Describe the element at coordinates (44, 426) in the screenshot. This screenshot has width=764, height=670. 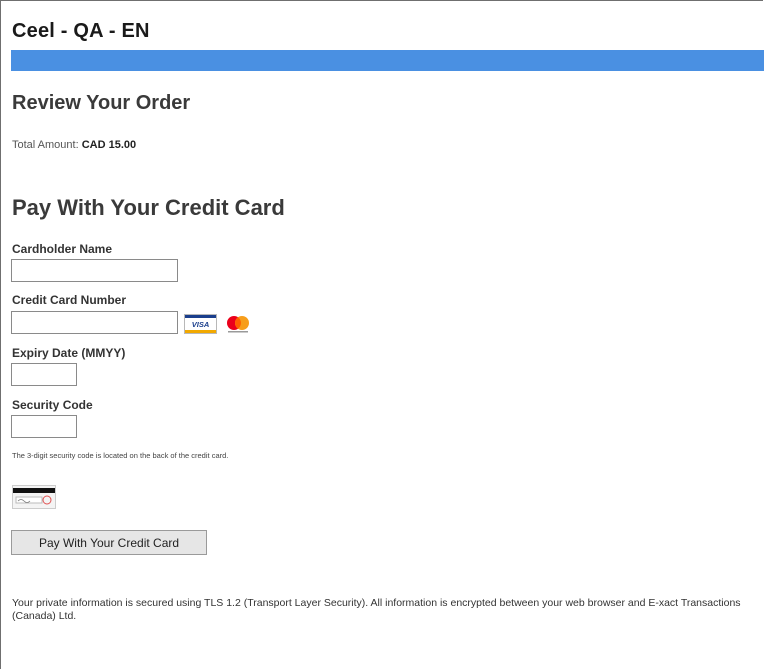
I see `security-code-input` at that location.